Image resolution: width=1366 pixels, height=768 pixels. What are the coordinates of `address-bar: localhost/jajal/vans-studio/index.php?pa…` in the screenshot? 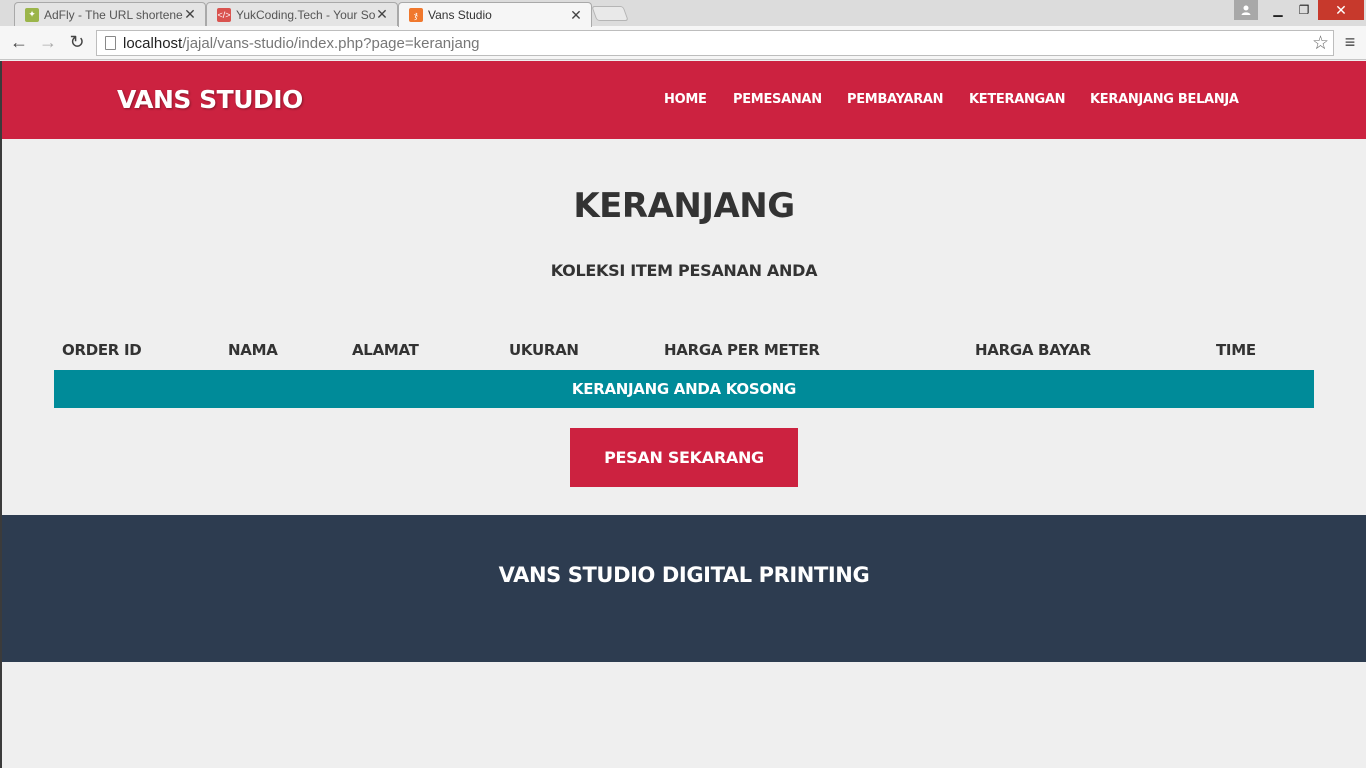 It's located at (715, 43).